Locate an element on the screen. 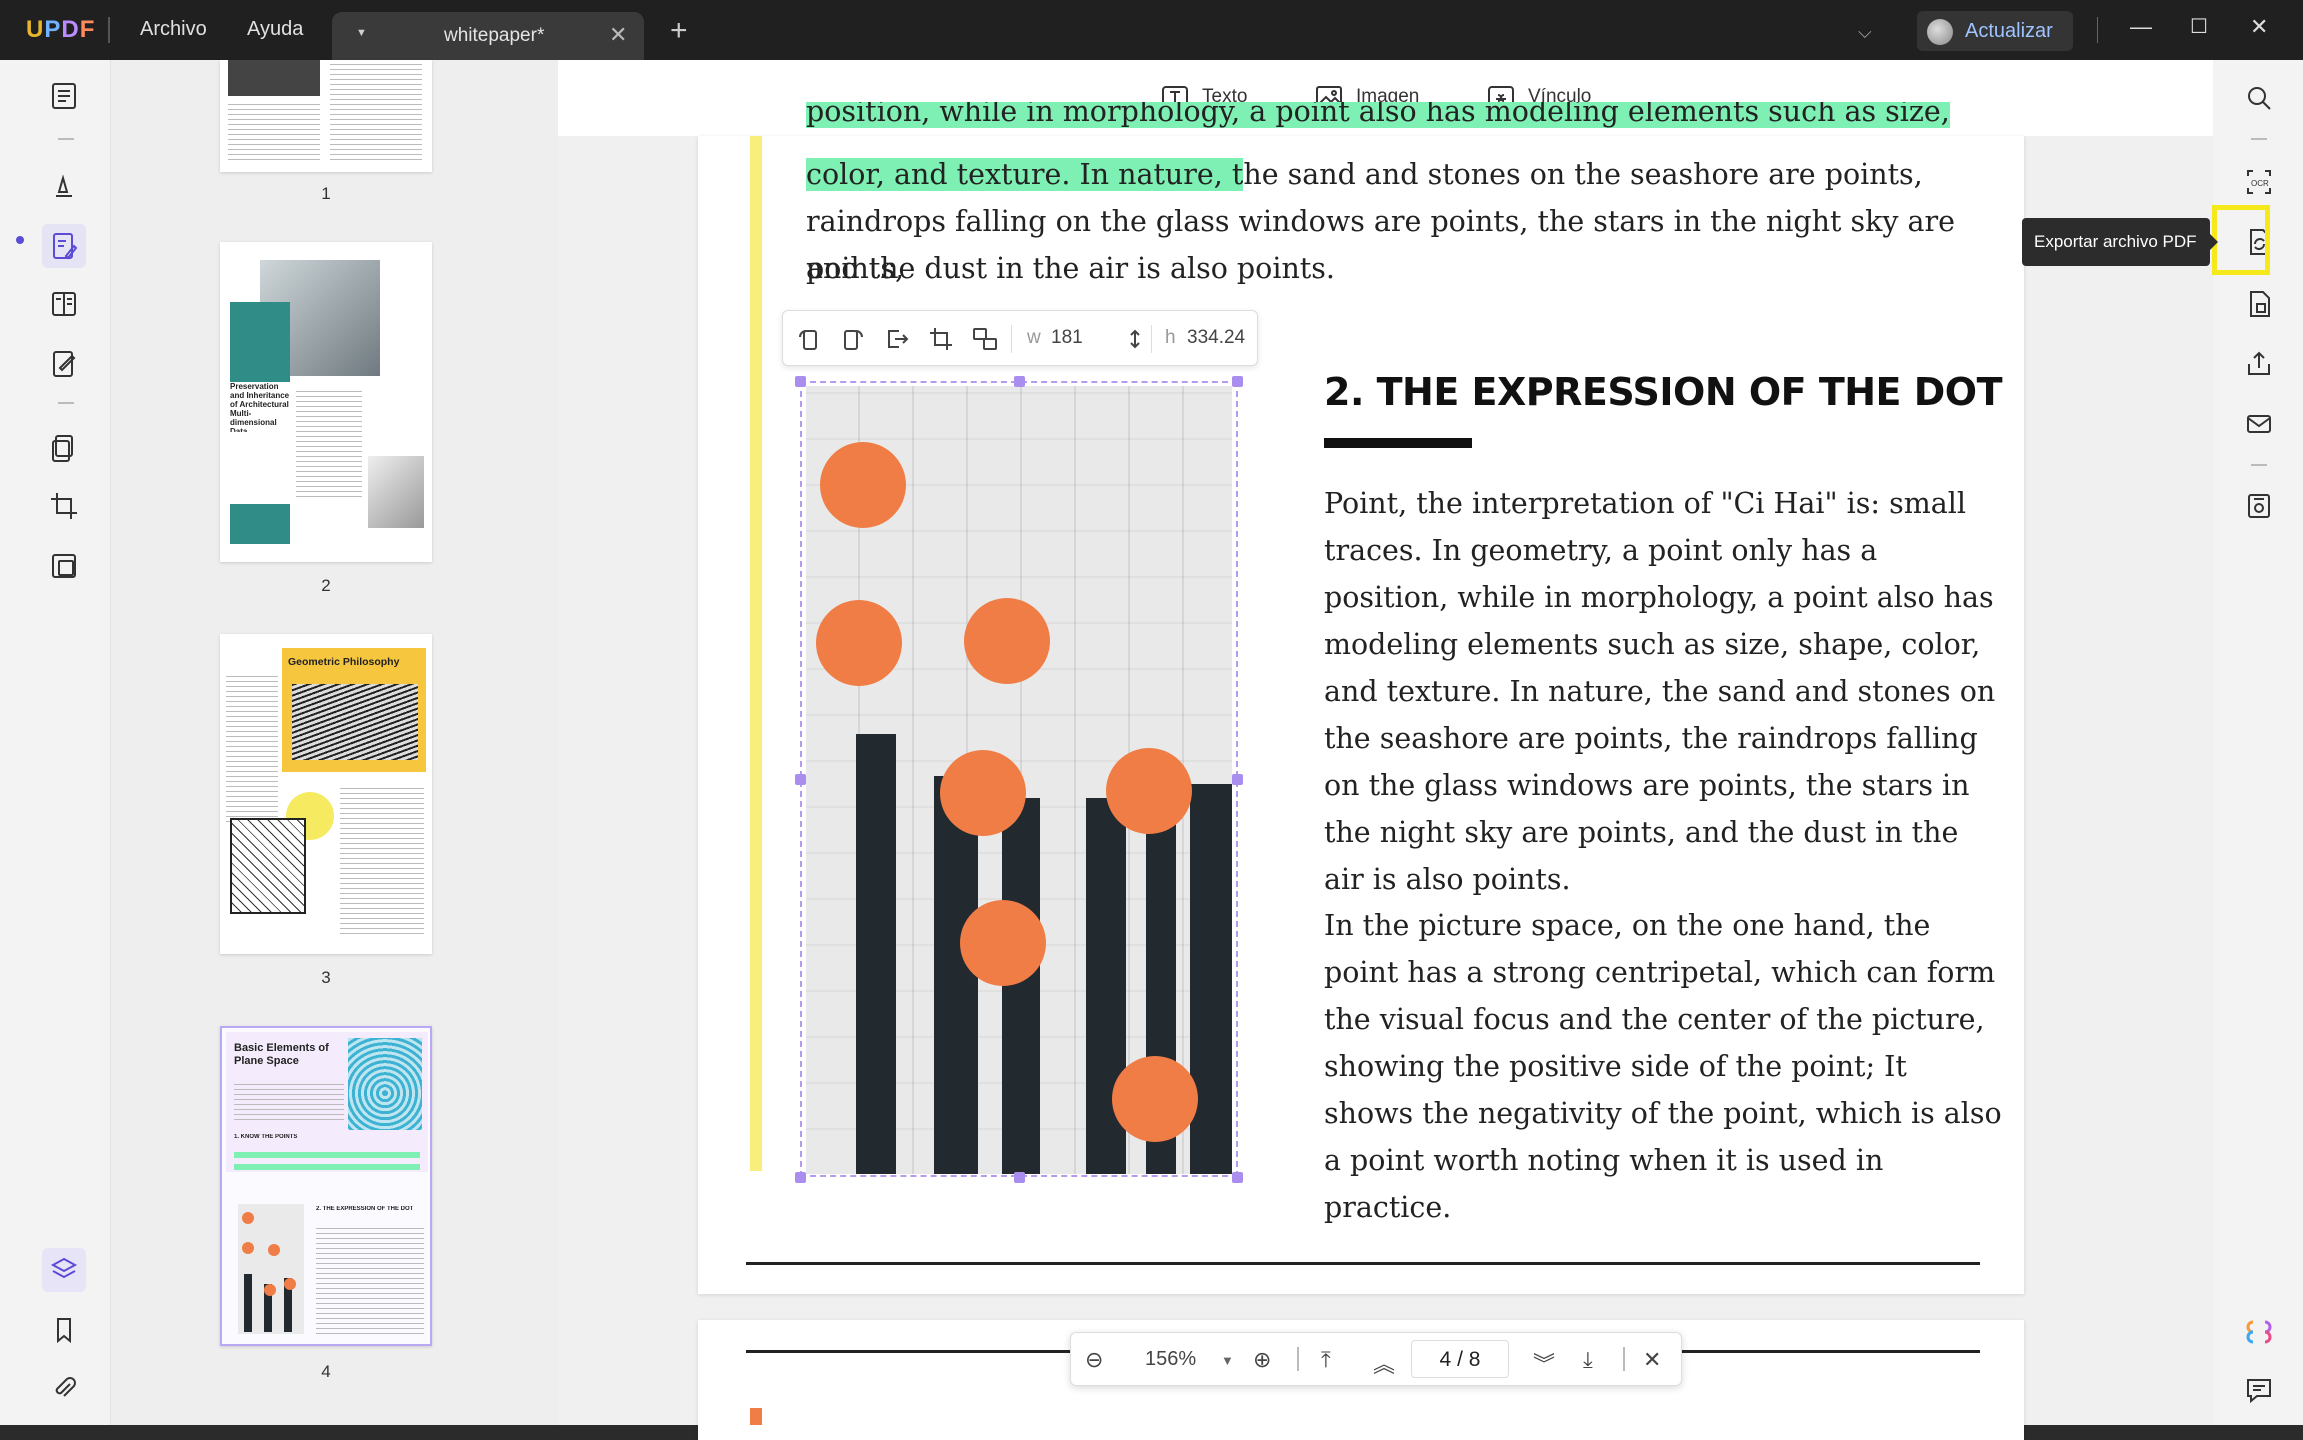 The width and height of the screenshot is (2303, 1440). width-label: w is located at coordinates (1034, 337).